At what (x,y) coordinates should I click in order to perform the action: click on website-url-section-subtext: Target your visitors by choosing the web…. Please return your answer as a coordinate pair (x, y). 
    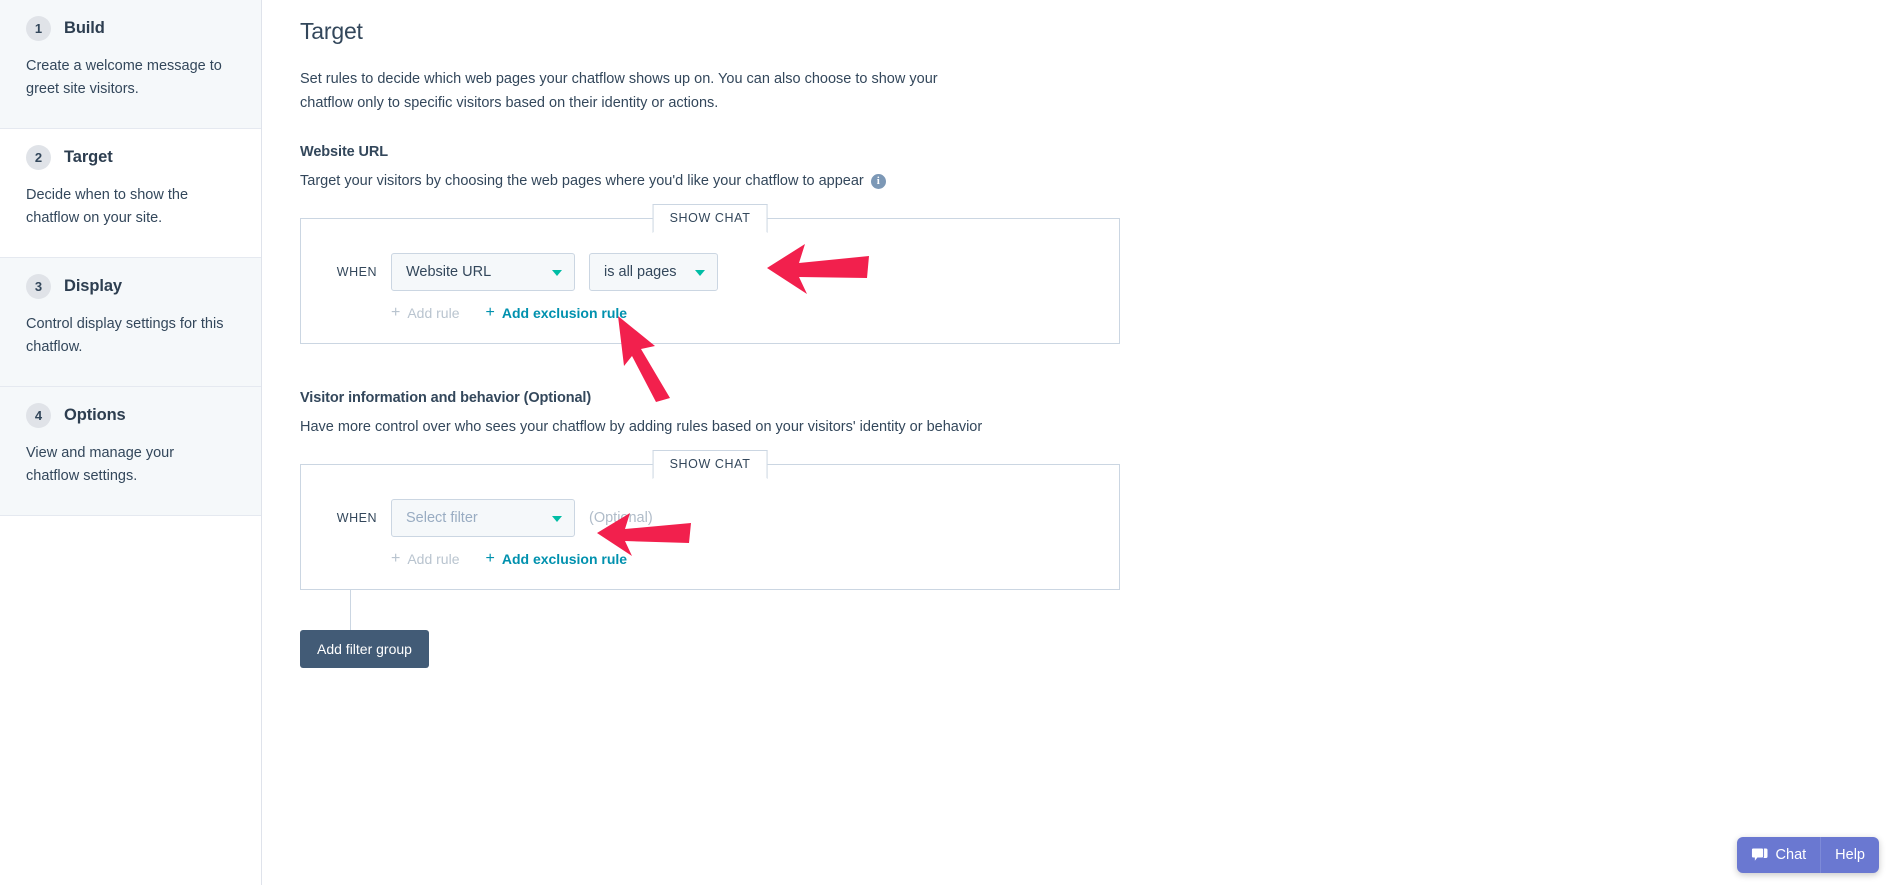
    Looking at the image, I should click on (1098, 181).